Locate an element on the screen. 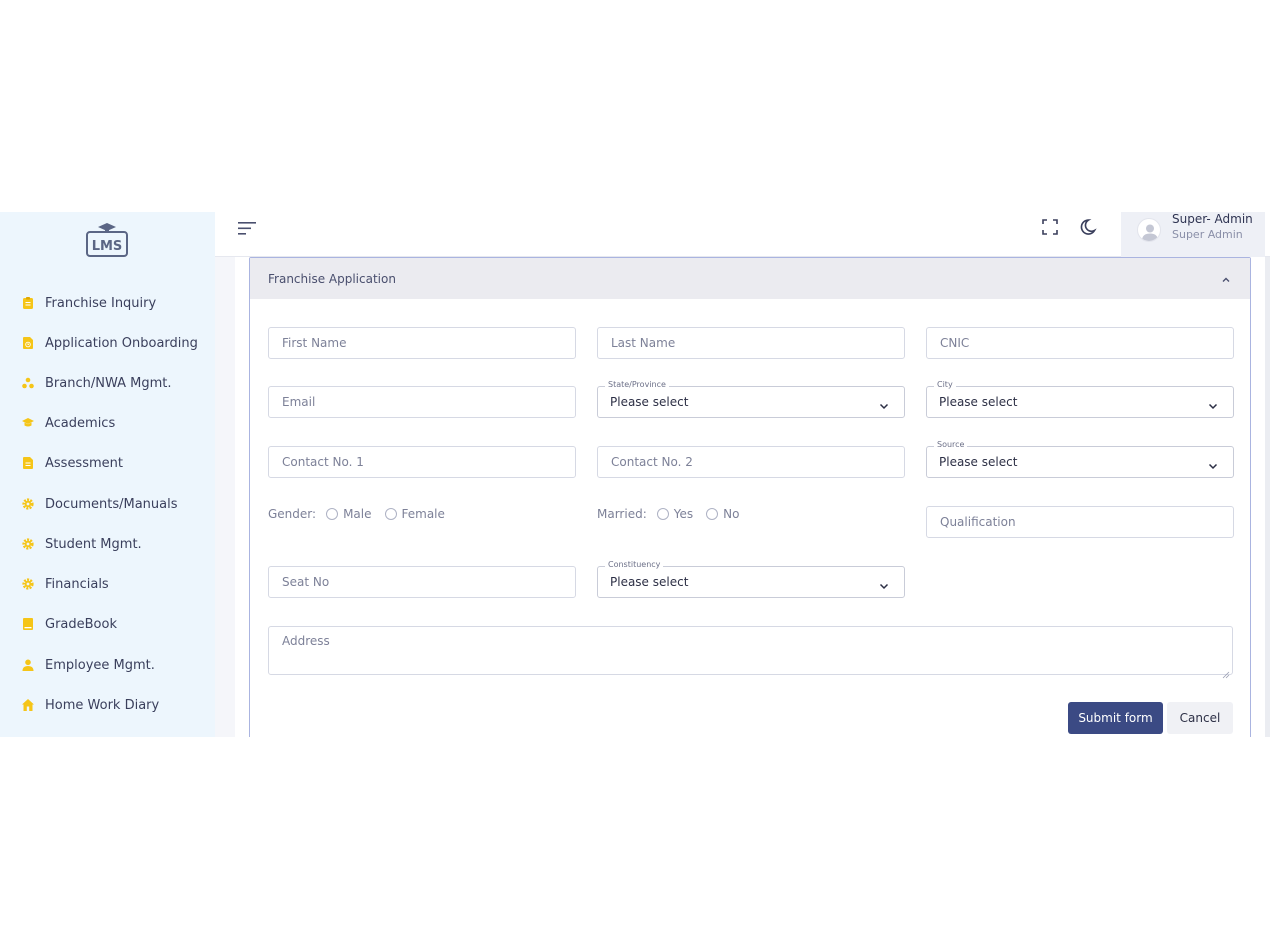  address-textarea is located at coordinates (750, 650).